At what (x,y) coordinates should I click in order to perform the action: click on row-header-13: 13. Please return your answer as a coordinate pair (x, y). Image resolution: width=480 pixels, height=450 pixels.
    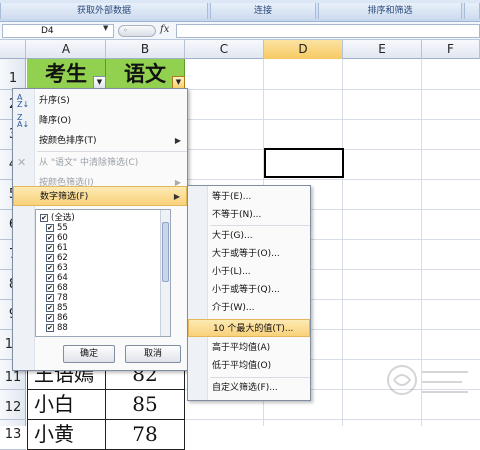
    Looking at the image, I should click on (13, 435).